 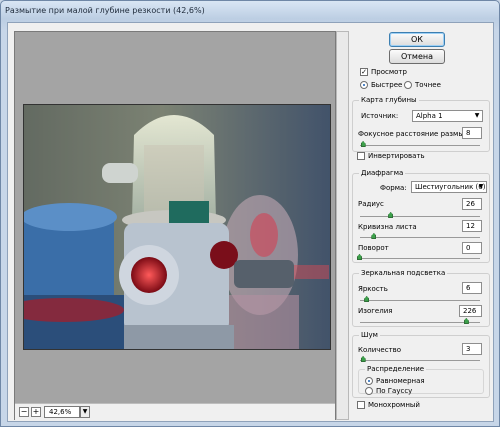 What do you see at coordinates (342, 225) in the screenshot?
I see `vertical-scrollbar` at bounding box center [342, 225].